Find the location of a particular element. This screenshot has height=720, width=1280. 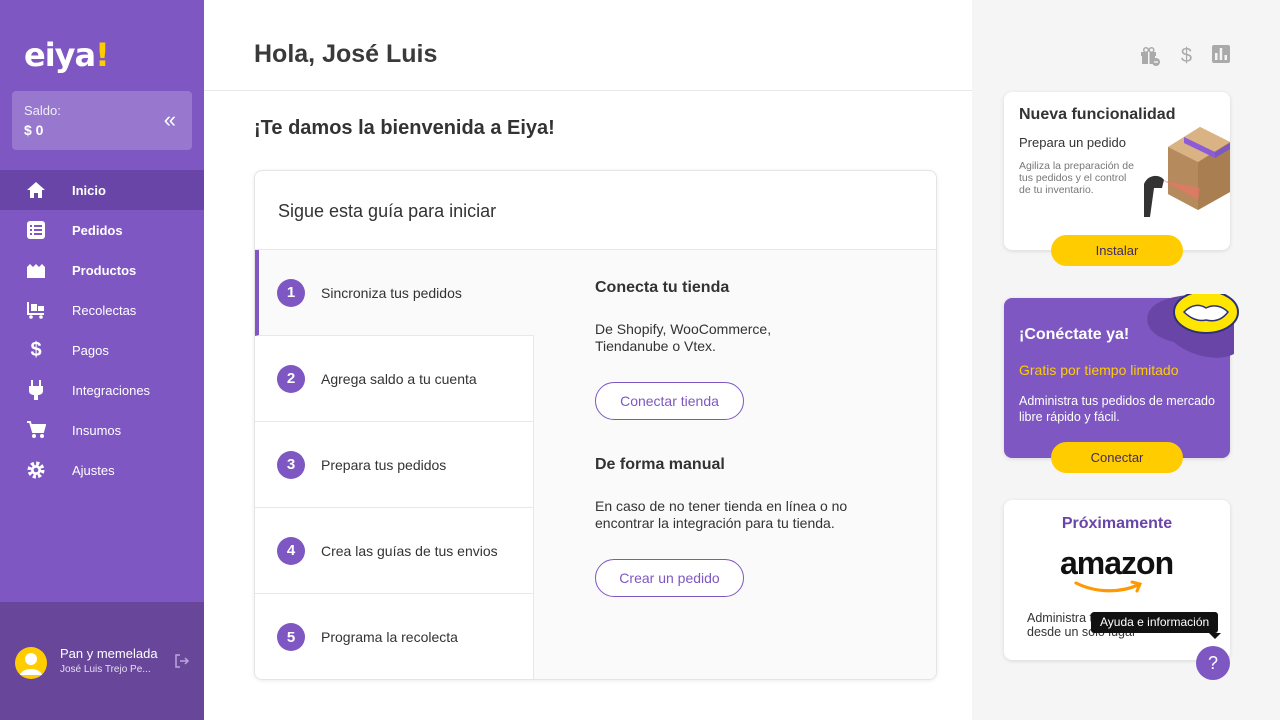

plug-icon is located at coordinates (36, 390).